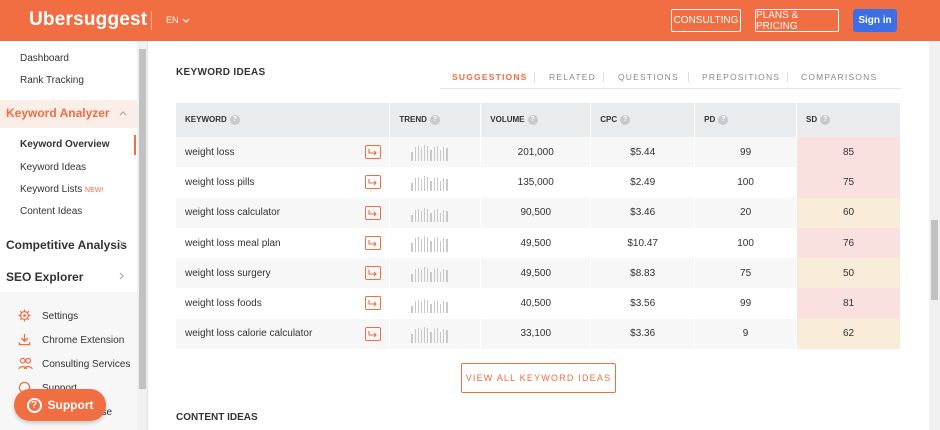 Image resolution: width=940 pixels, height=430 pixels. What do you see at coordinates (283, 120) in the screenshot?
I see `col-header-keyword: KEYWORD?` at bounding box center [283, 120].